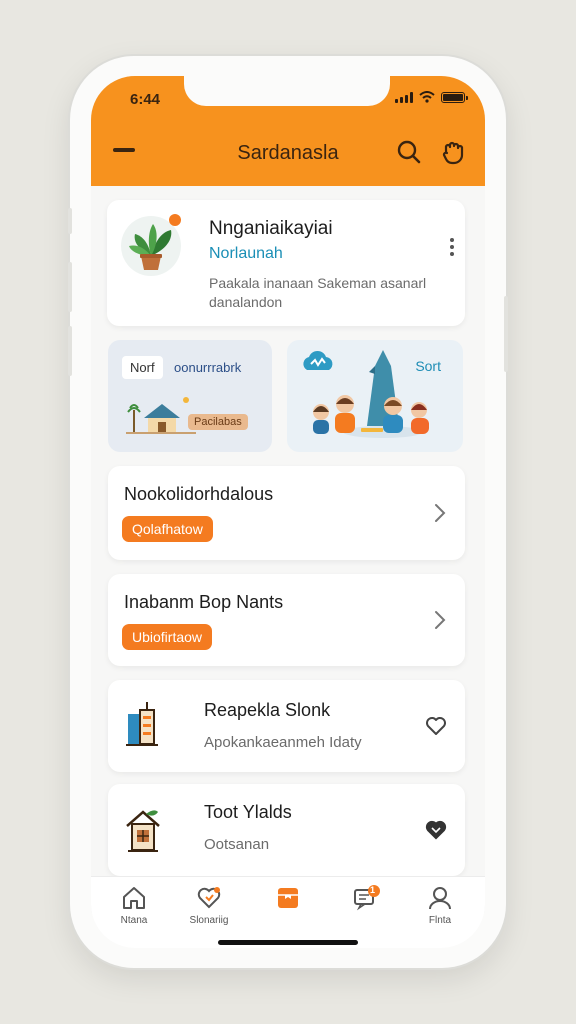  I want to click on page-title: Sardanasla, so click(288, 153).